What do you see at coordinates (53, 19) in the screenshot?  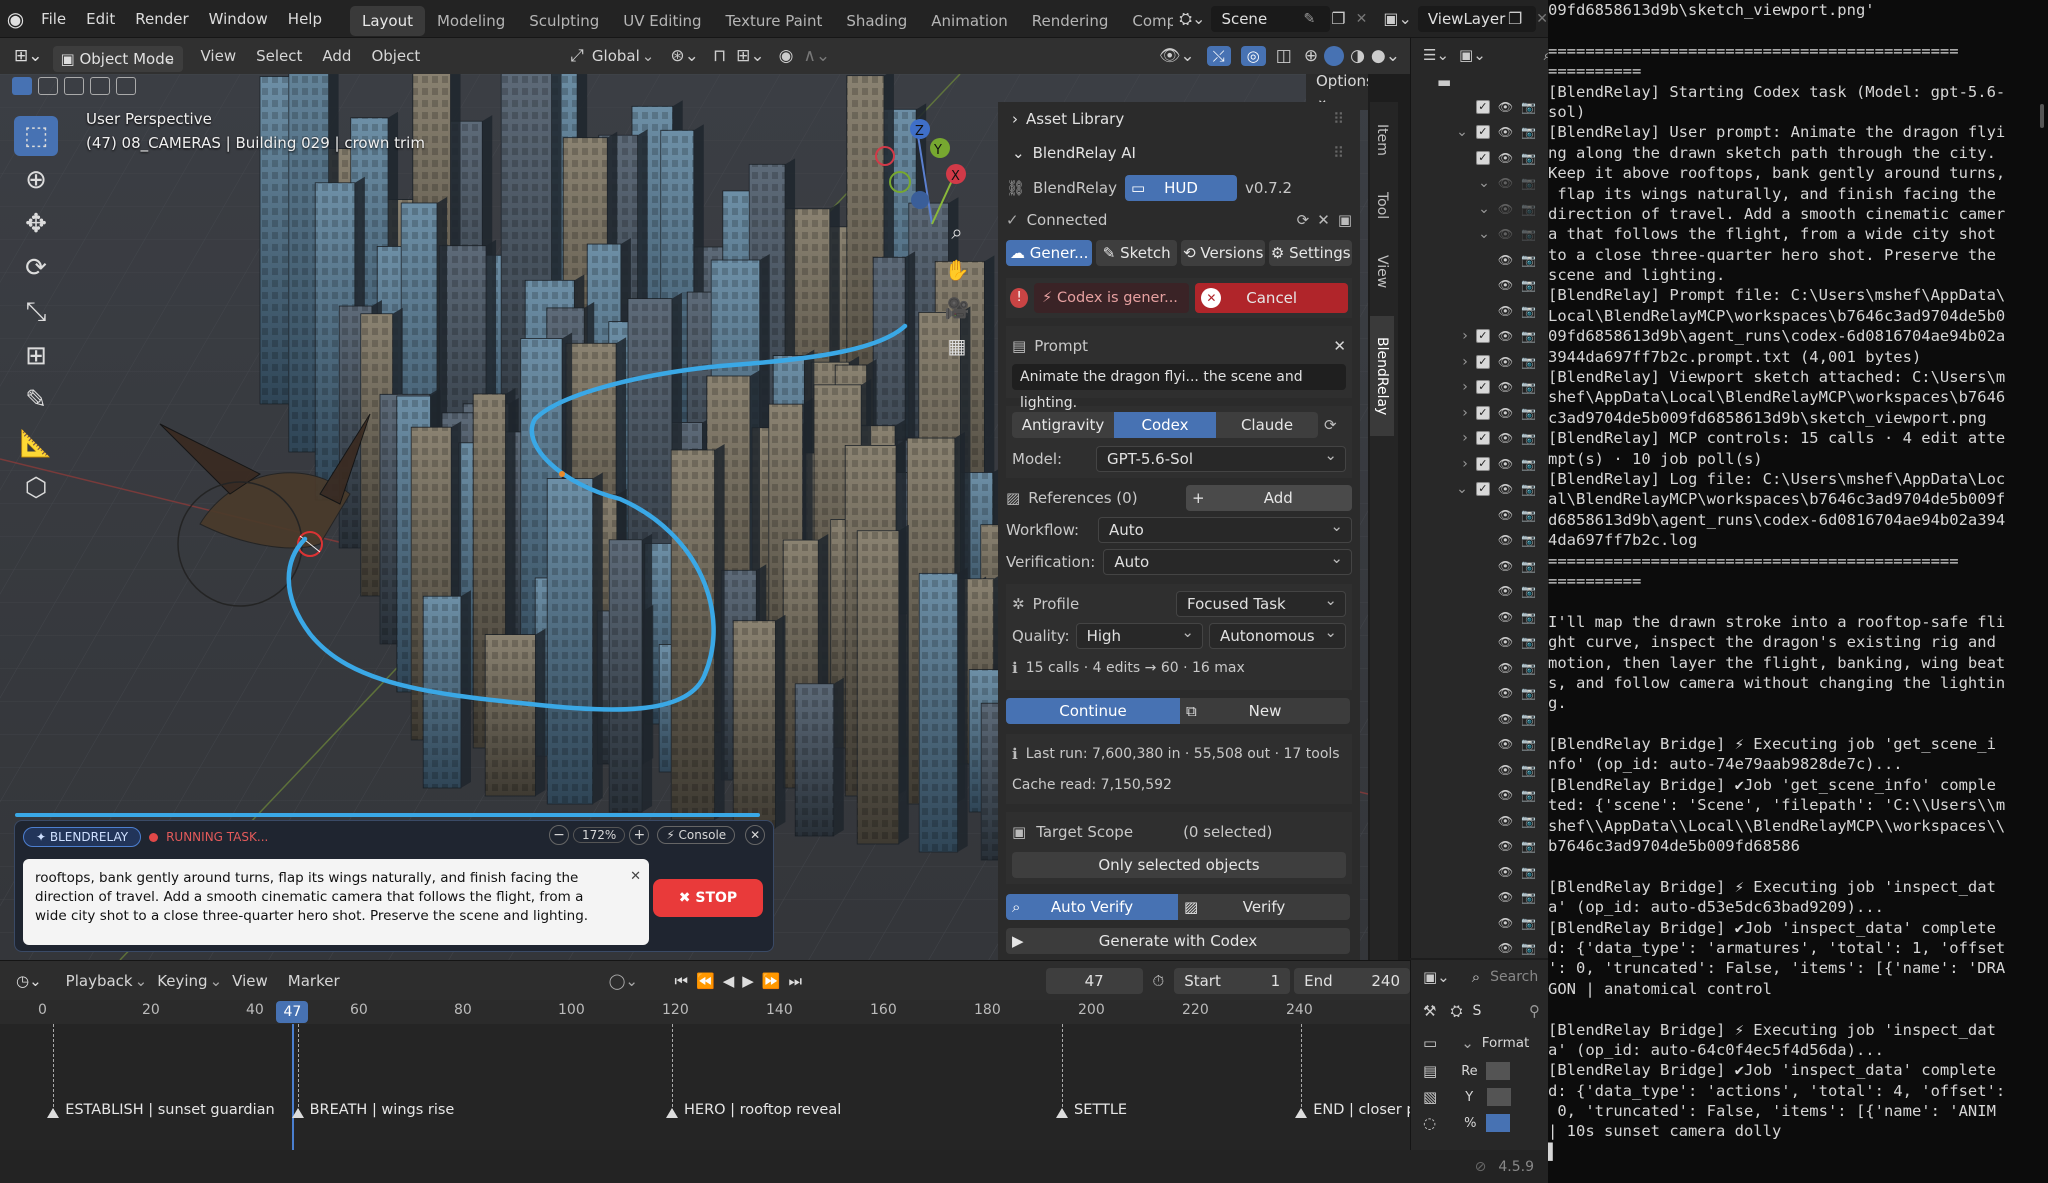 I see `menu-file: File` at bounding box center [53, 19].